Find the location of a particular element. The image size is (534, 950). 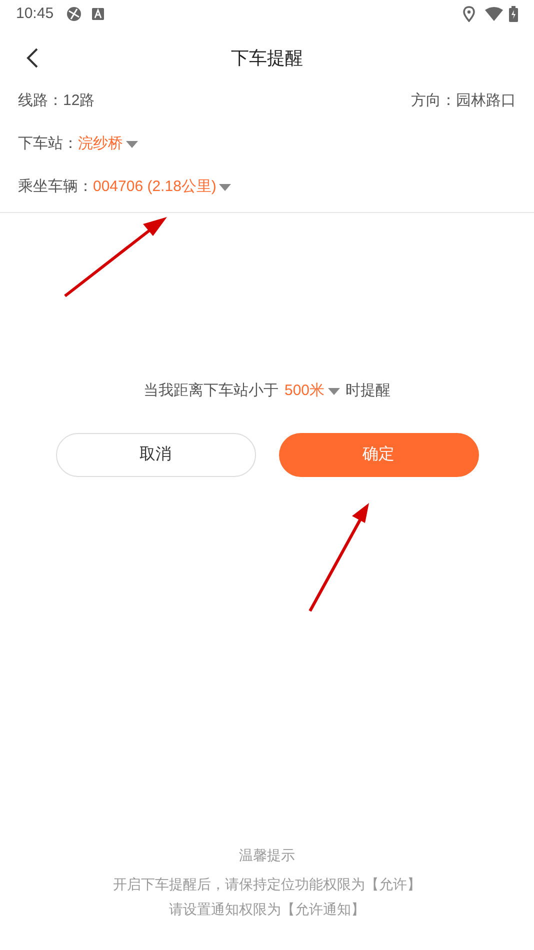

reminder-text: 当我距离下车站小于 is located at coordinates (210, 390).